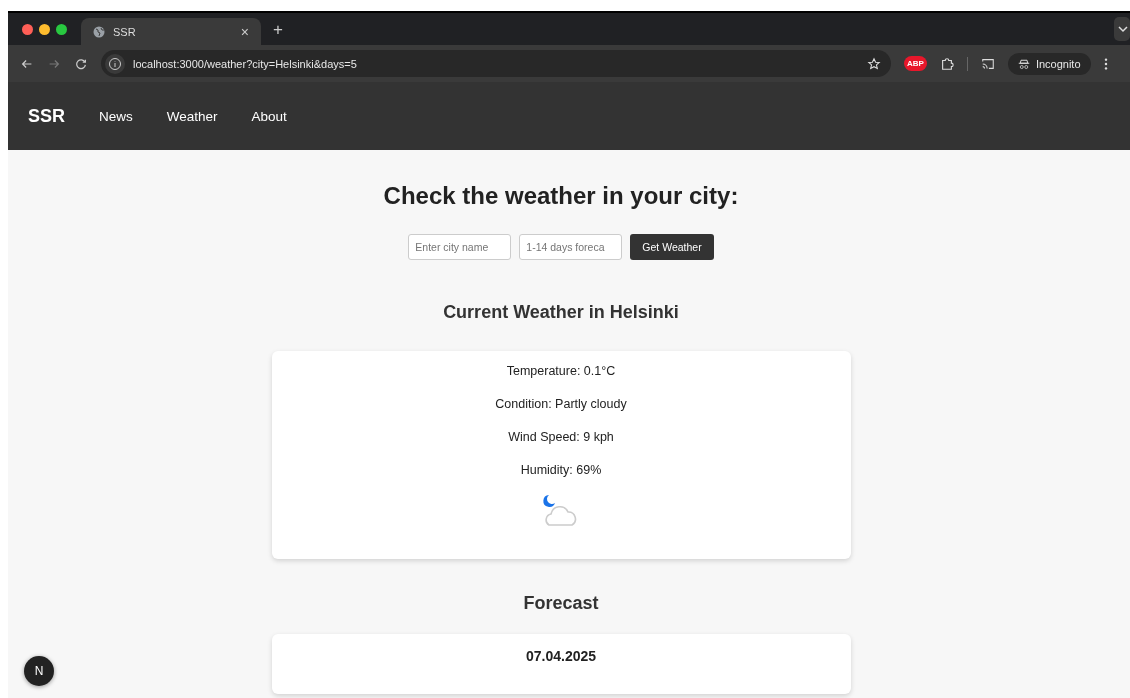 The image size is (1130, 698). What do you see at coordinates (46, 116) in the screenshot?
I see `site-logo: SSR` at bounding box center [46, 116].